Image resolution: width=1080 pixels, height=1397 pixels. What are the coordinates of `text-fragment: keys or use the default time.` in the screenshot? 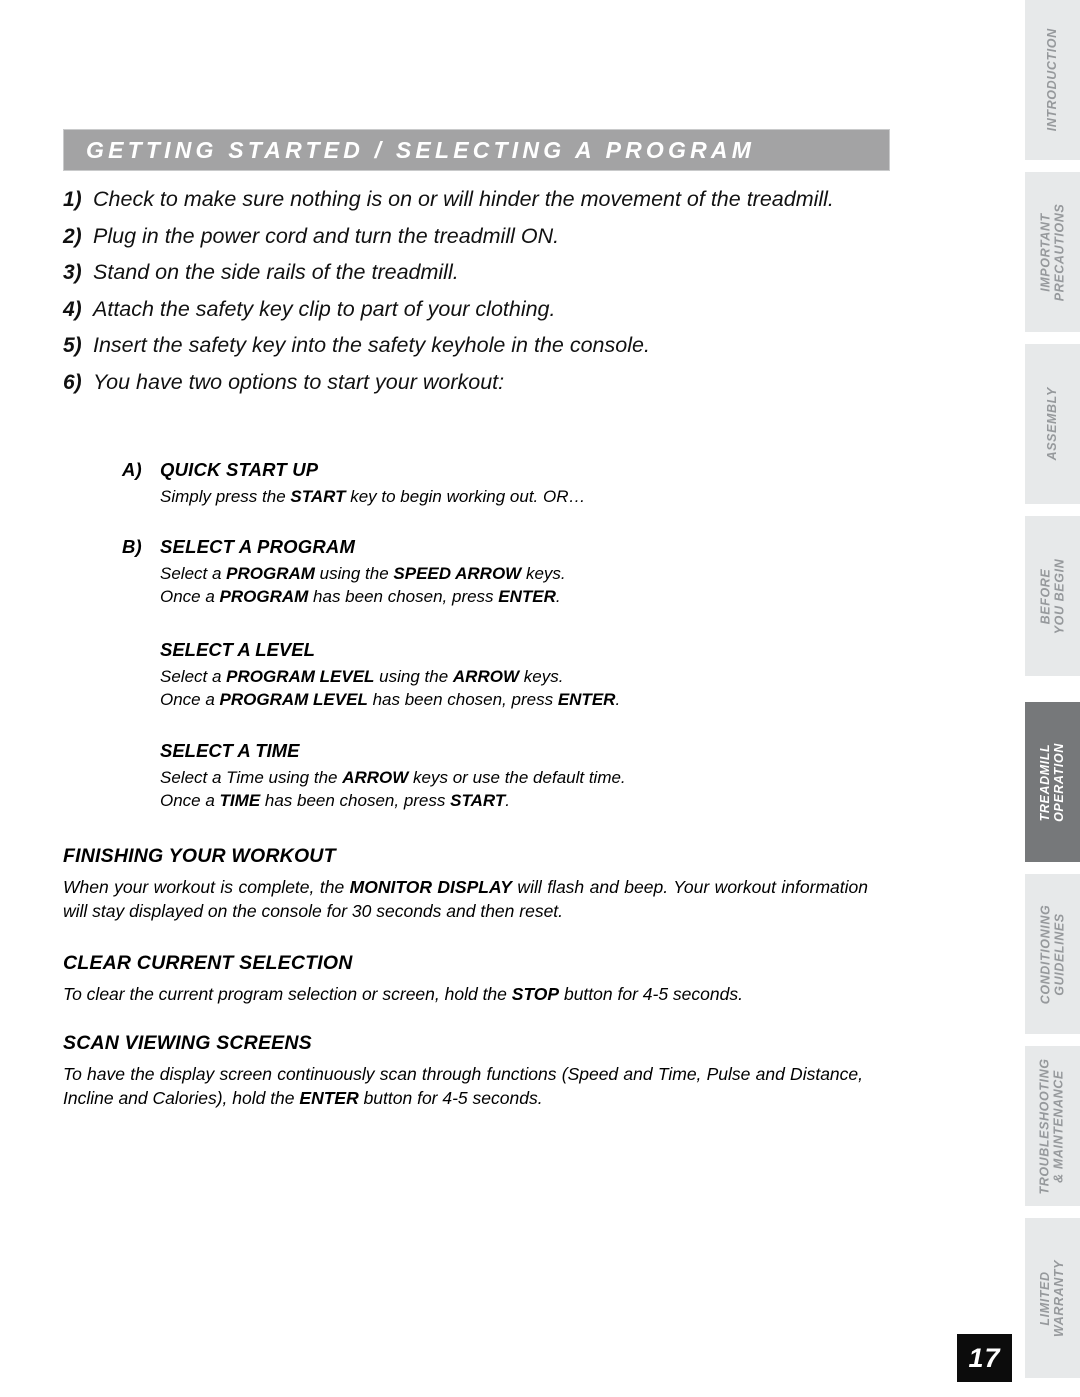 It's located at (517, 777).